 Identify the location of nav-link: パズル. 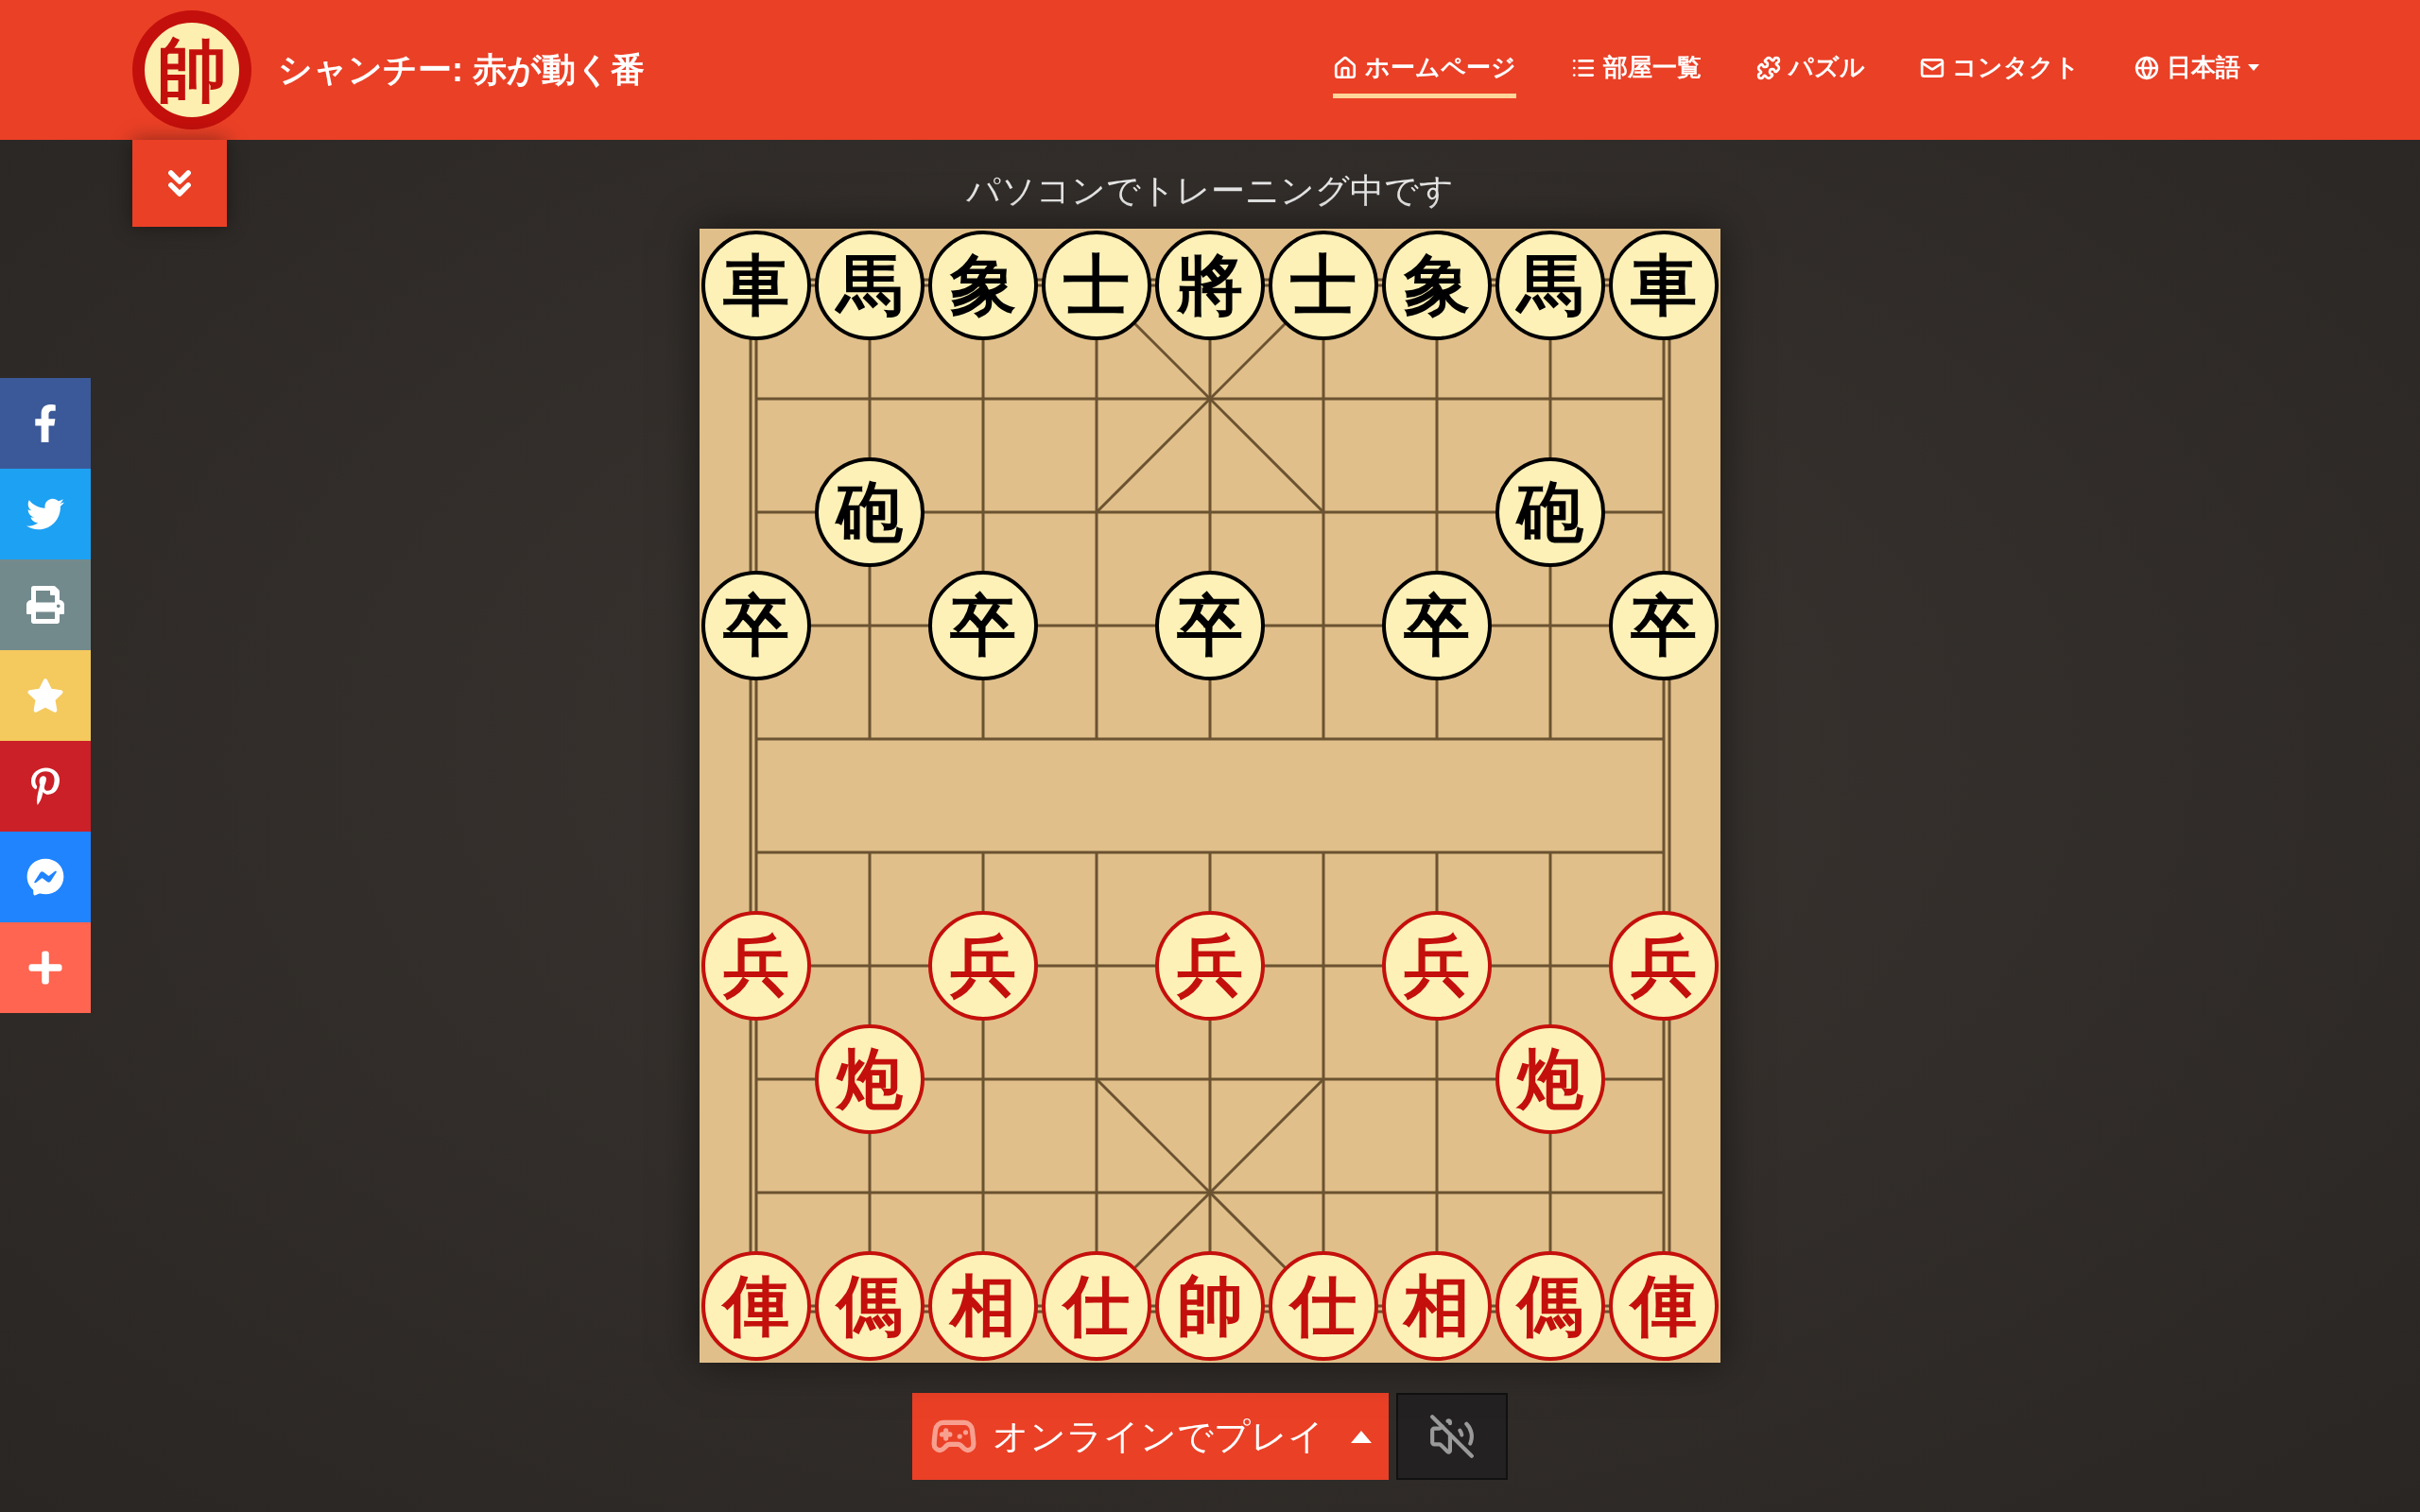
(1810, 70).